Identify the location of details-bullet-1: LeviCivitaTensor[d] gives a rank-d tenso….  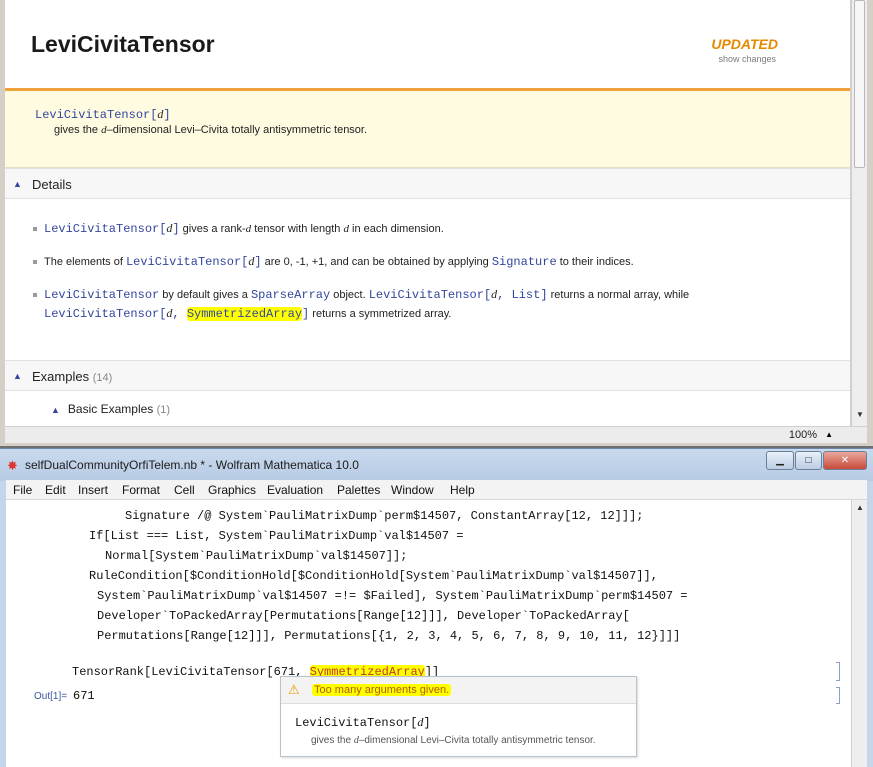
(238, 228).